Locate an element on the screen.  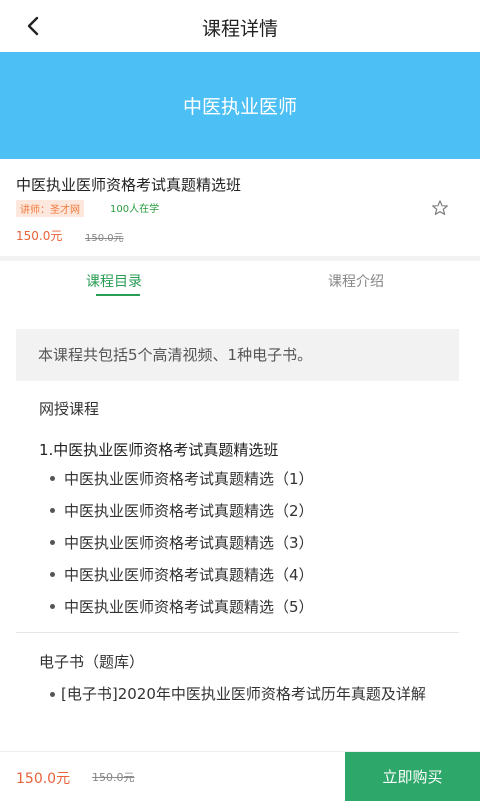
course-banner: 中医执业医师 is located at coordinates (240, 105).